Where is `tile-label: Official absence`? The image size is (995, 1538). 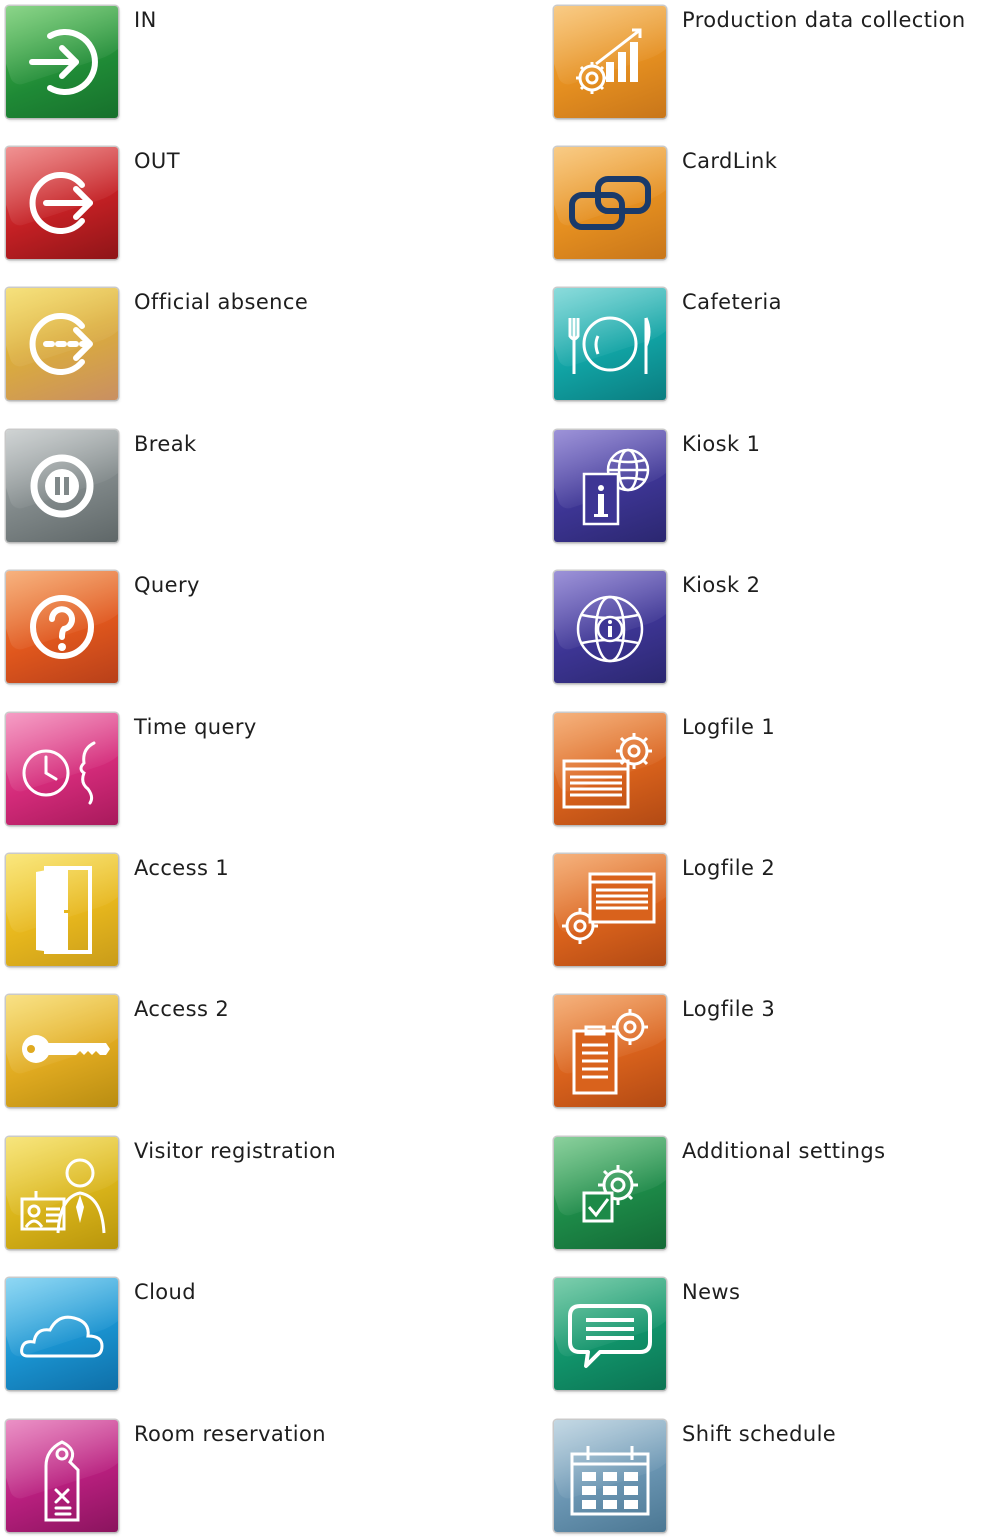
tile-label: Official absence is located at coordinates (221, 302).